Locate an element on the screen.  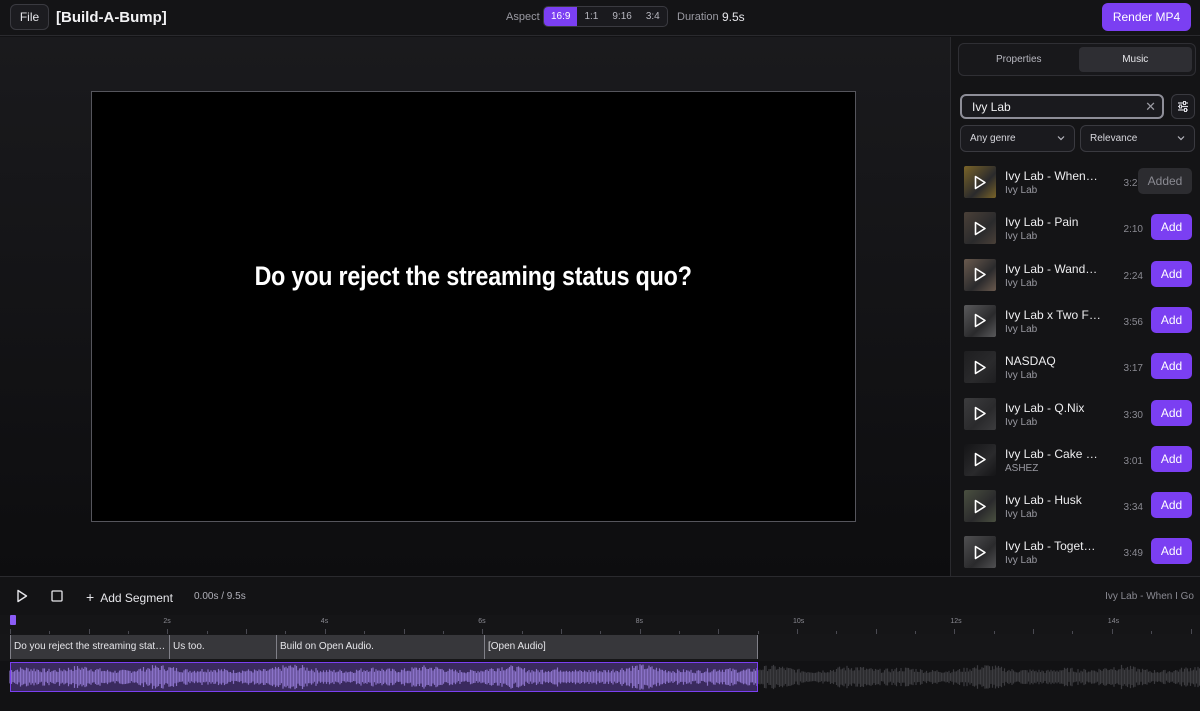
tab-properties: Properties is located at coordinates (1019, 59).